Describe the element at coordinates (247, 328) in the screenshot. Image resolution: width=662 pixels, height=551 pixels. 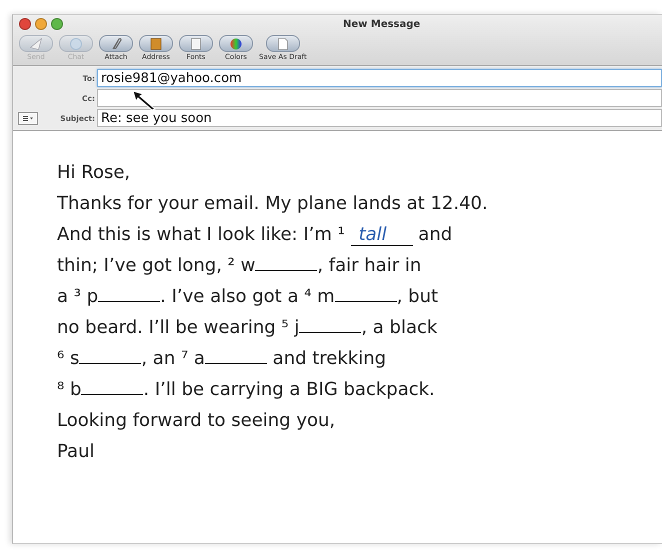
I see `message-line: no beard. I’ll be wearing ⁵ j , a black` at that location.